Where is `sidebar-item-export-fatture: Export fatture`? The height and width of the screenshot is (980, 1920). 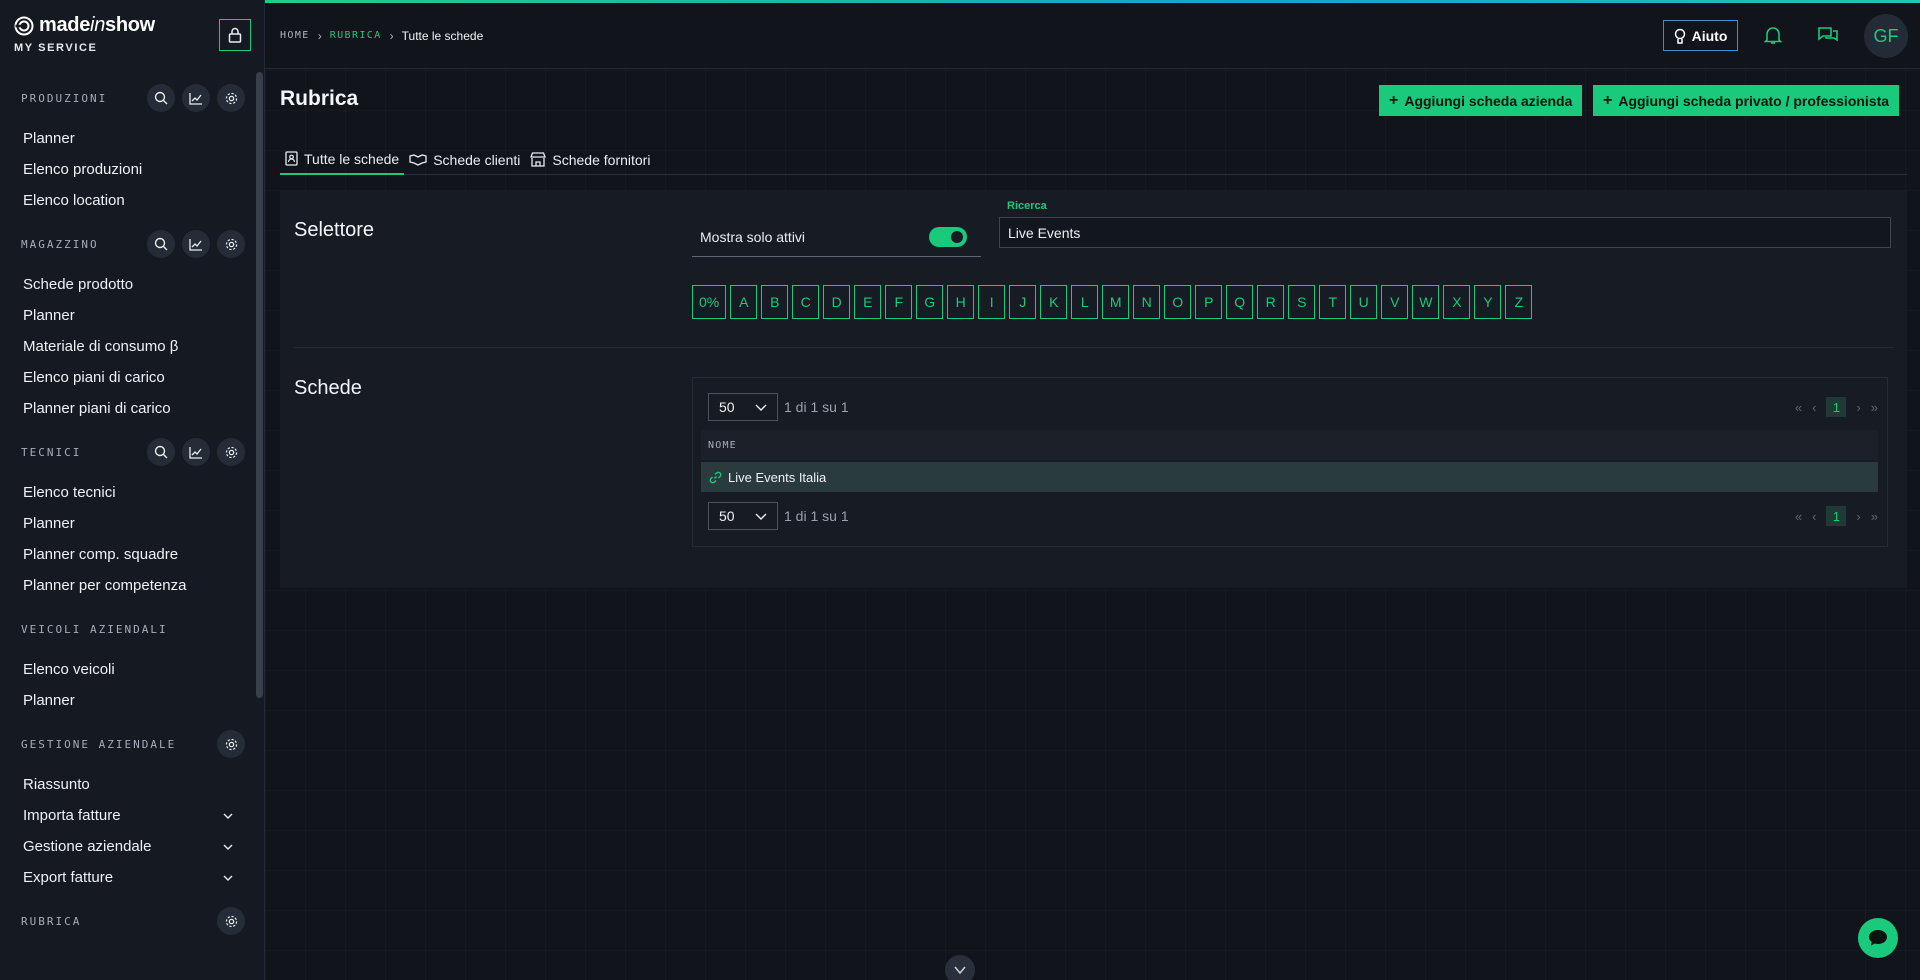
sidebar-item-export-fatture: Export fatture is located at coordinates (133, 877).